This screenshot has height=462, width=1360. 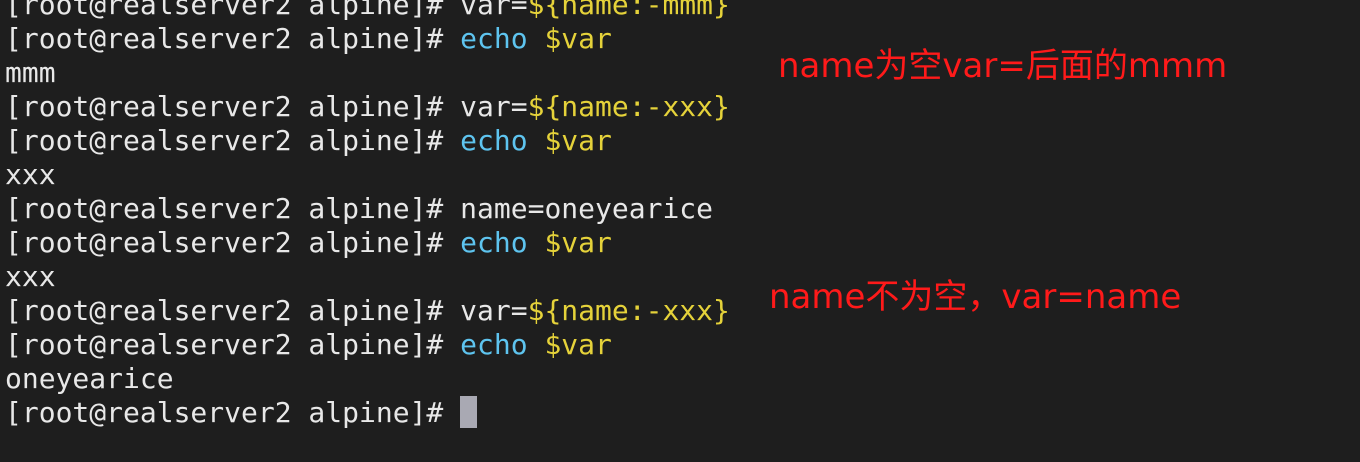 I want to click on command-output: oneyearice, so click(x=89, y=378).